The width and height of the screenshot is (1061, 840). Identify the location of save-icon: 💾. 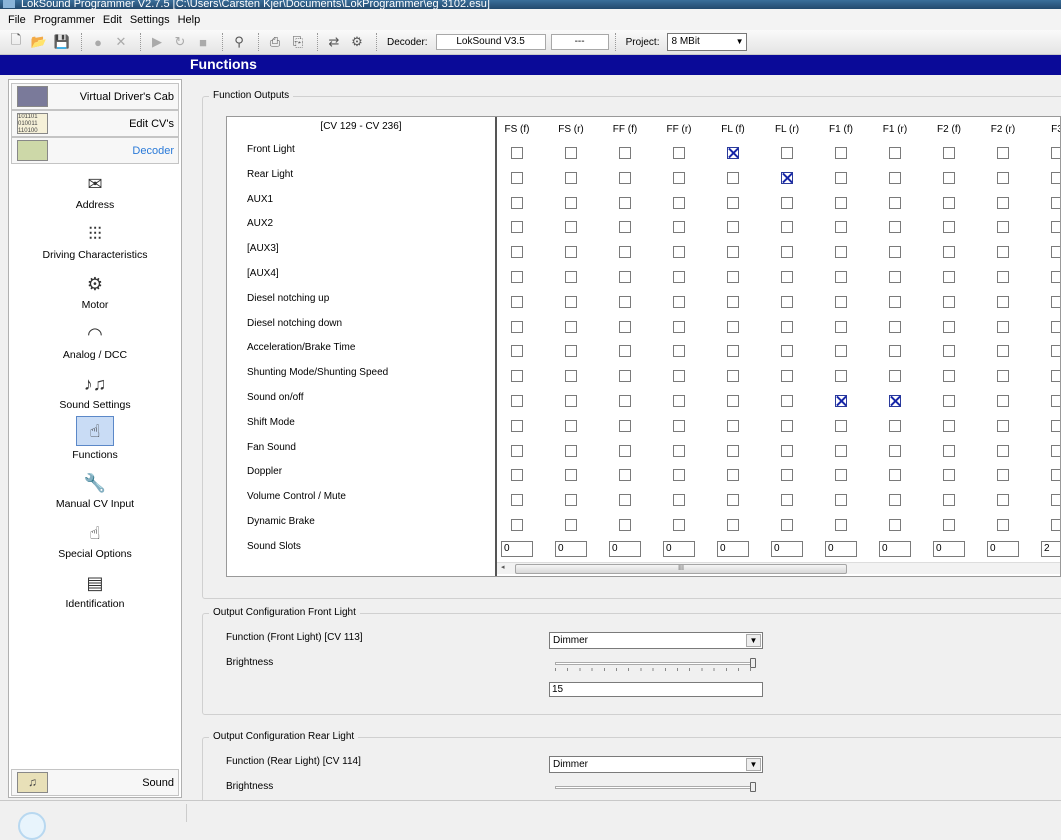
(62, 42).